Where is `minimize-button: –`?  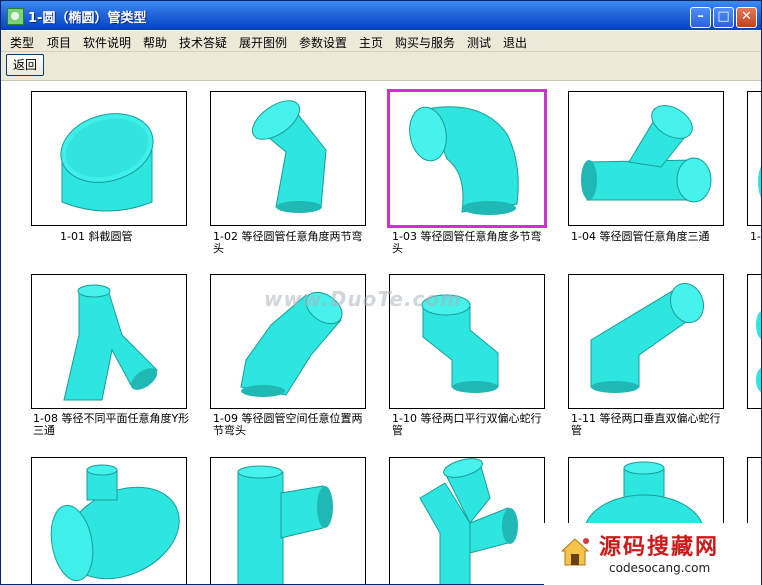
minimize-button: – is located at coordinates (700, 17).